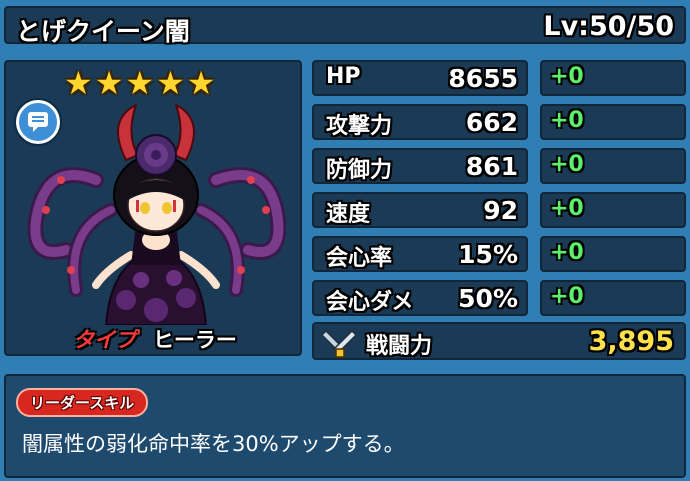 This screenshot has width=690, height=481. Describe the element at coordinates (613, 254) in the screenshot. I see `bonus-crit-rate: +0` at that location.